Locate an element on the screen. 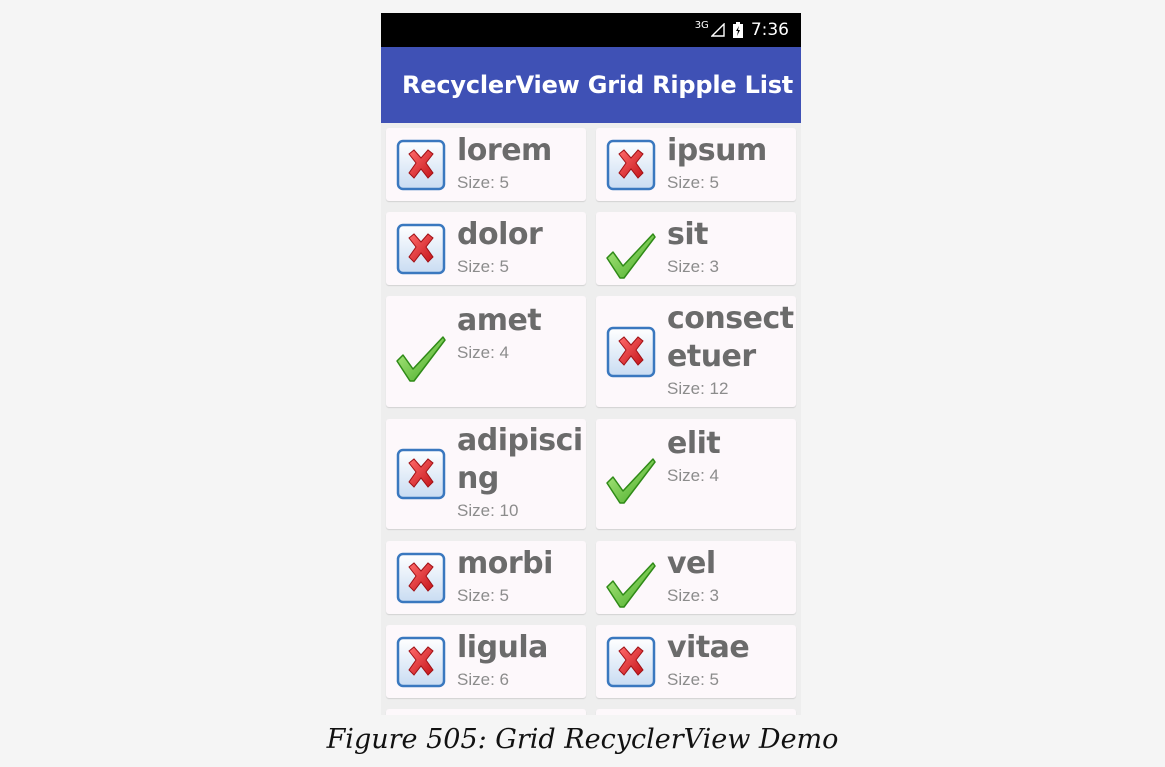 This screenshot has width=1165, height=767. grid-item-sit: sit Size: 3 is located at coordinates (696, 248).